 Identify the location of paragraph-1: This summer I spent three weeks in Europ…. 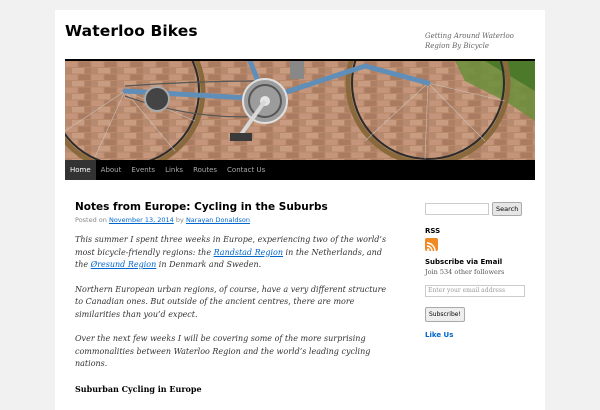
(235, 253).